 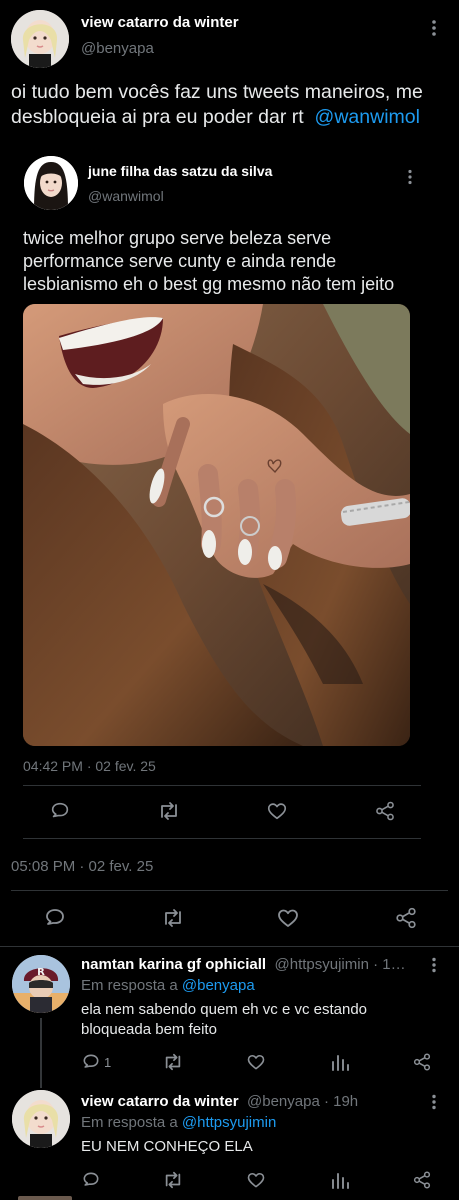 What do you see at coordinates (41, 1119) in the screenshot?
I see `reply-2-avatar` at bounding box center [41, 1119].